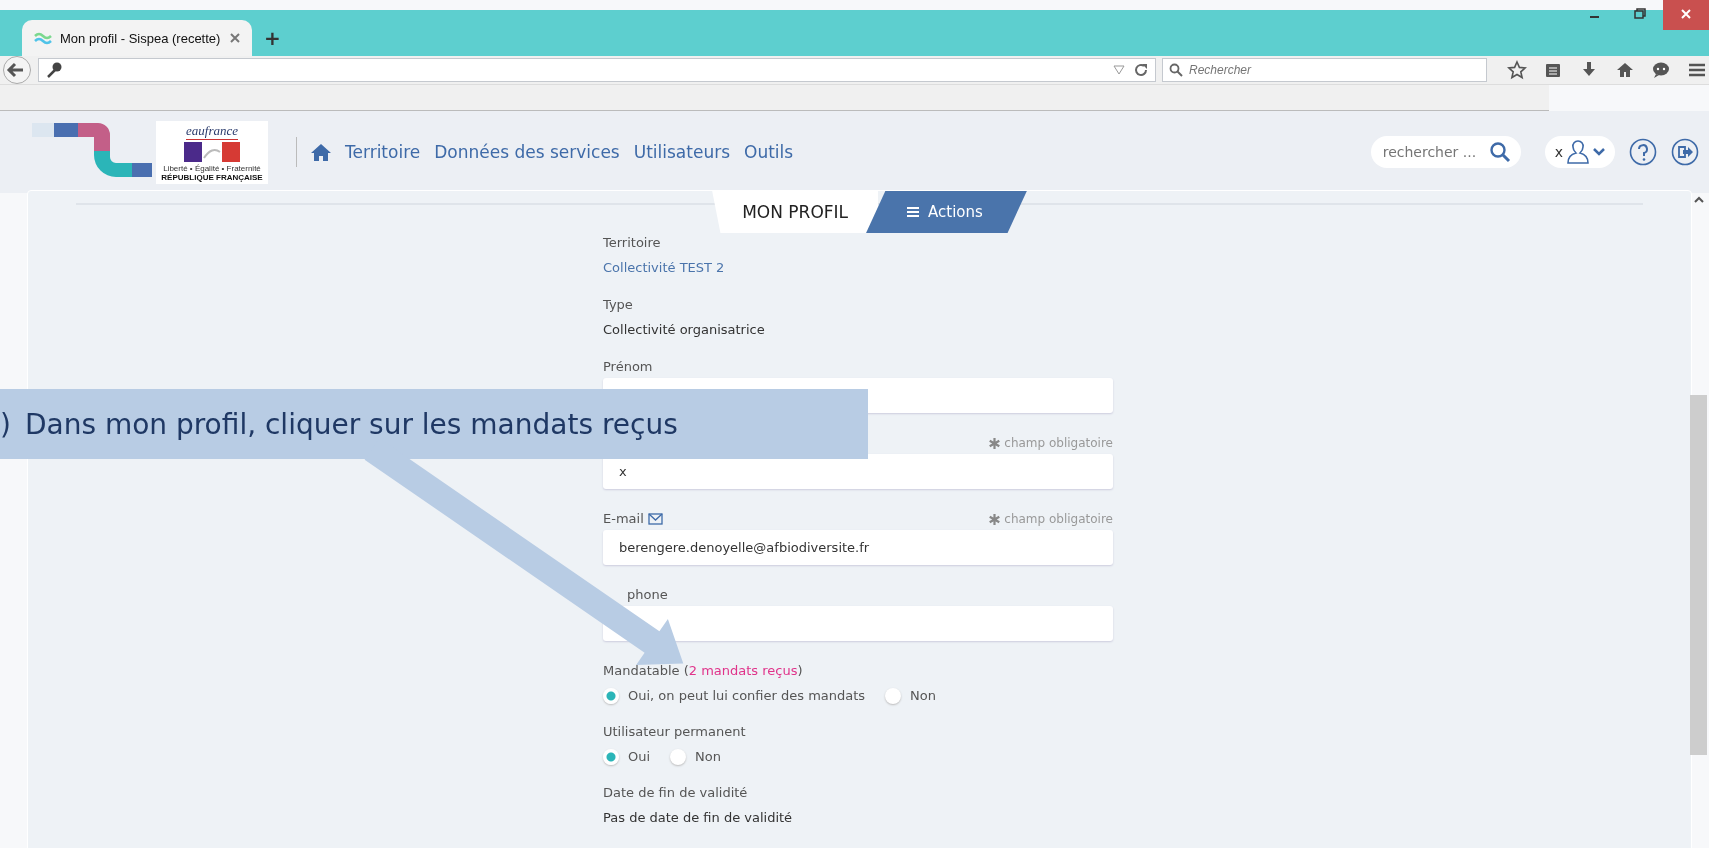 This screenshot has height=848, width=1709. What do you see at coordinates (646, 671) in the screenshot?
I see `field-label: Mandatable (` at bounding box center [646, 671].